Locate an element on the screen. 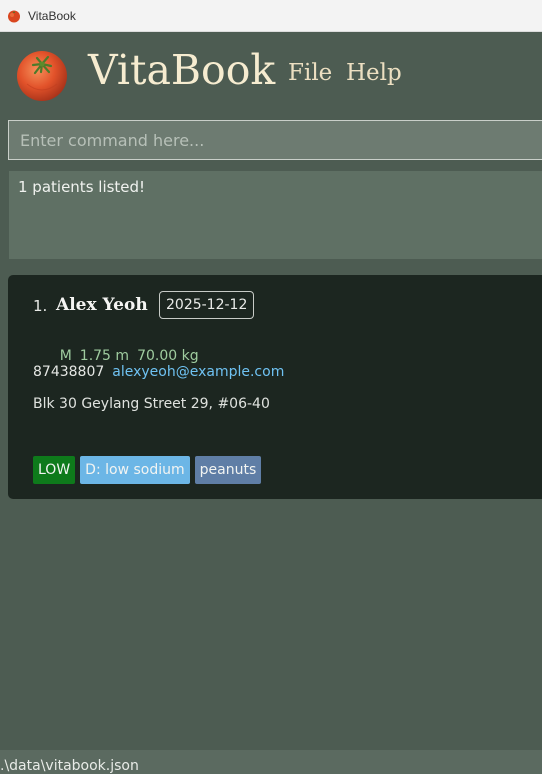  result-message: 1 patients listed! is located at coordinates (82, 187).